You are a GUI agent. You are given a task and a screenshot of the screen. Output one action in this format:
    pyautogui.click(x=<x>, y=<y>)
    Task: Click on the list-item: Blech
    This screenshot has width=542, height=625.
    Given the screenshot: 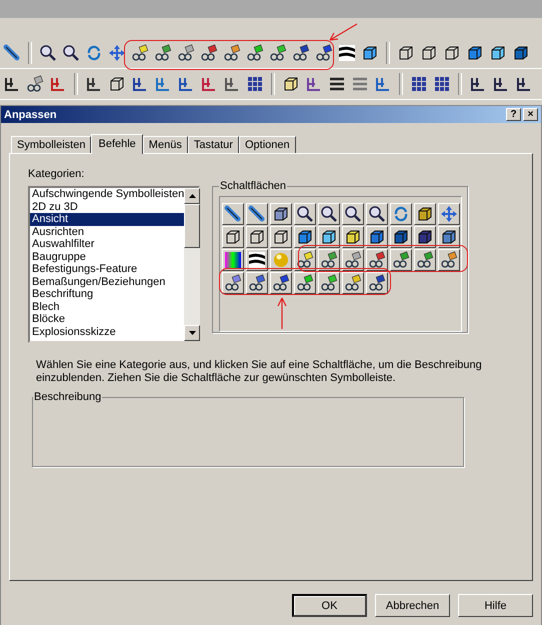 What is the action you would take?
    pyautogui.click(x=107, y=306)
    